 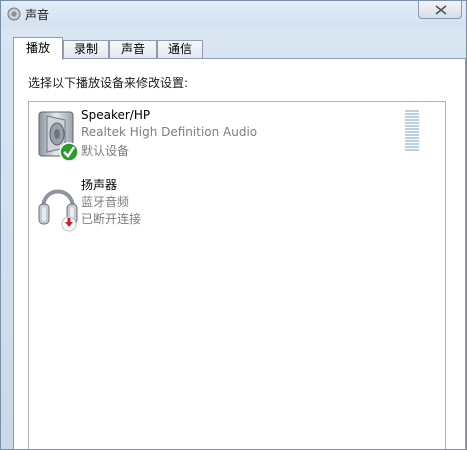 I want to click on instruction-text: 选择以下播放设备来修改设置:, so click(x=108, y=83).